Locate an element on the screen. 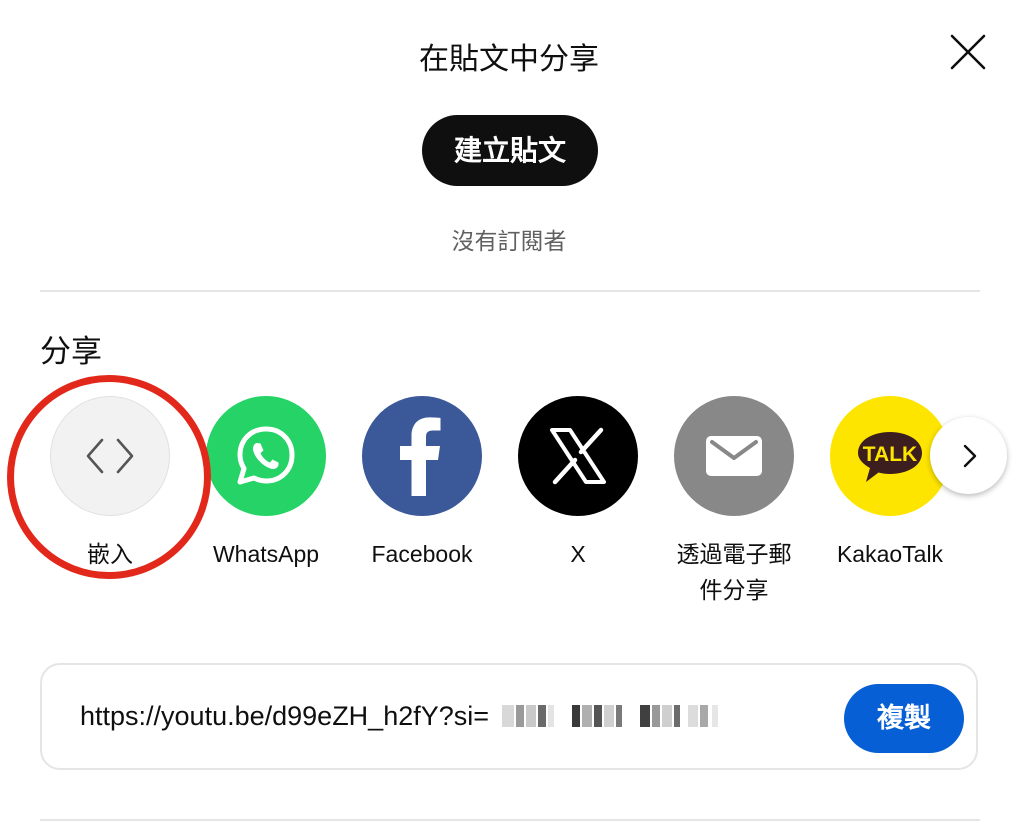 The width and height of the screenshot is (1018, 840). facebook-icon-circle is located at coordinates (422, 456).